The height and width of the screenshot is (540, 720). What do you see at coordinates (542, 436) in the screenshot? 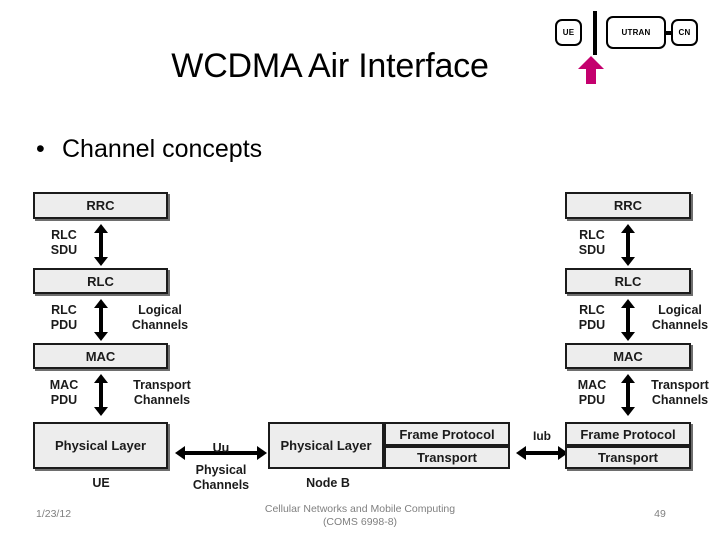
I see `iub-interface-name: Iub` at bounding box center [542, 436].